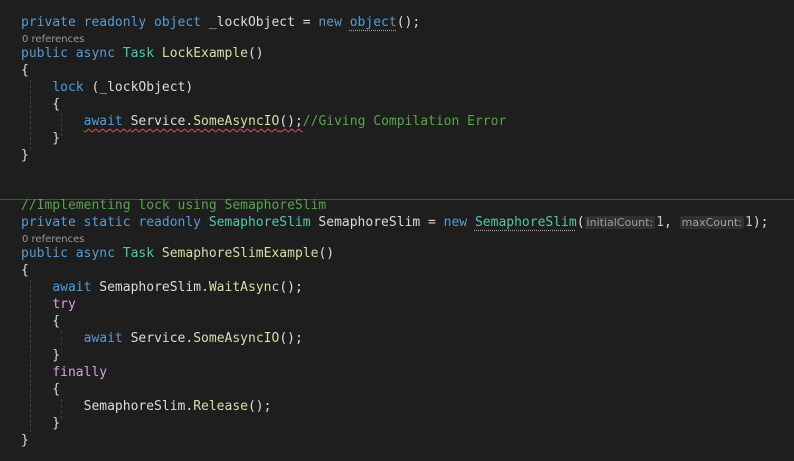 This screenshot has width=794, height=461. I want to click on code-comment: //Implementing lock using SemaphoreSlim, so click(174, 205).